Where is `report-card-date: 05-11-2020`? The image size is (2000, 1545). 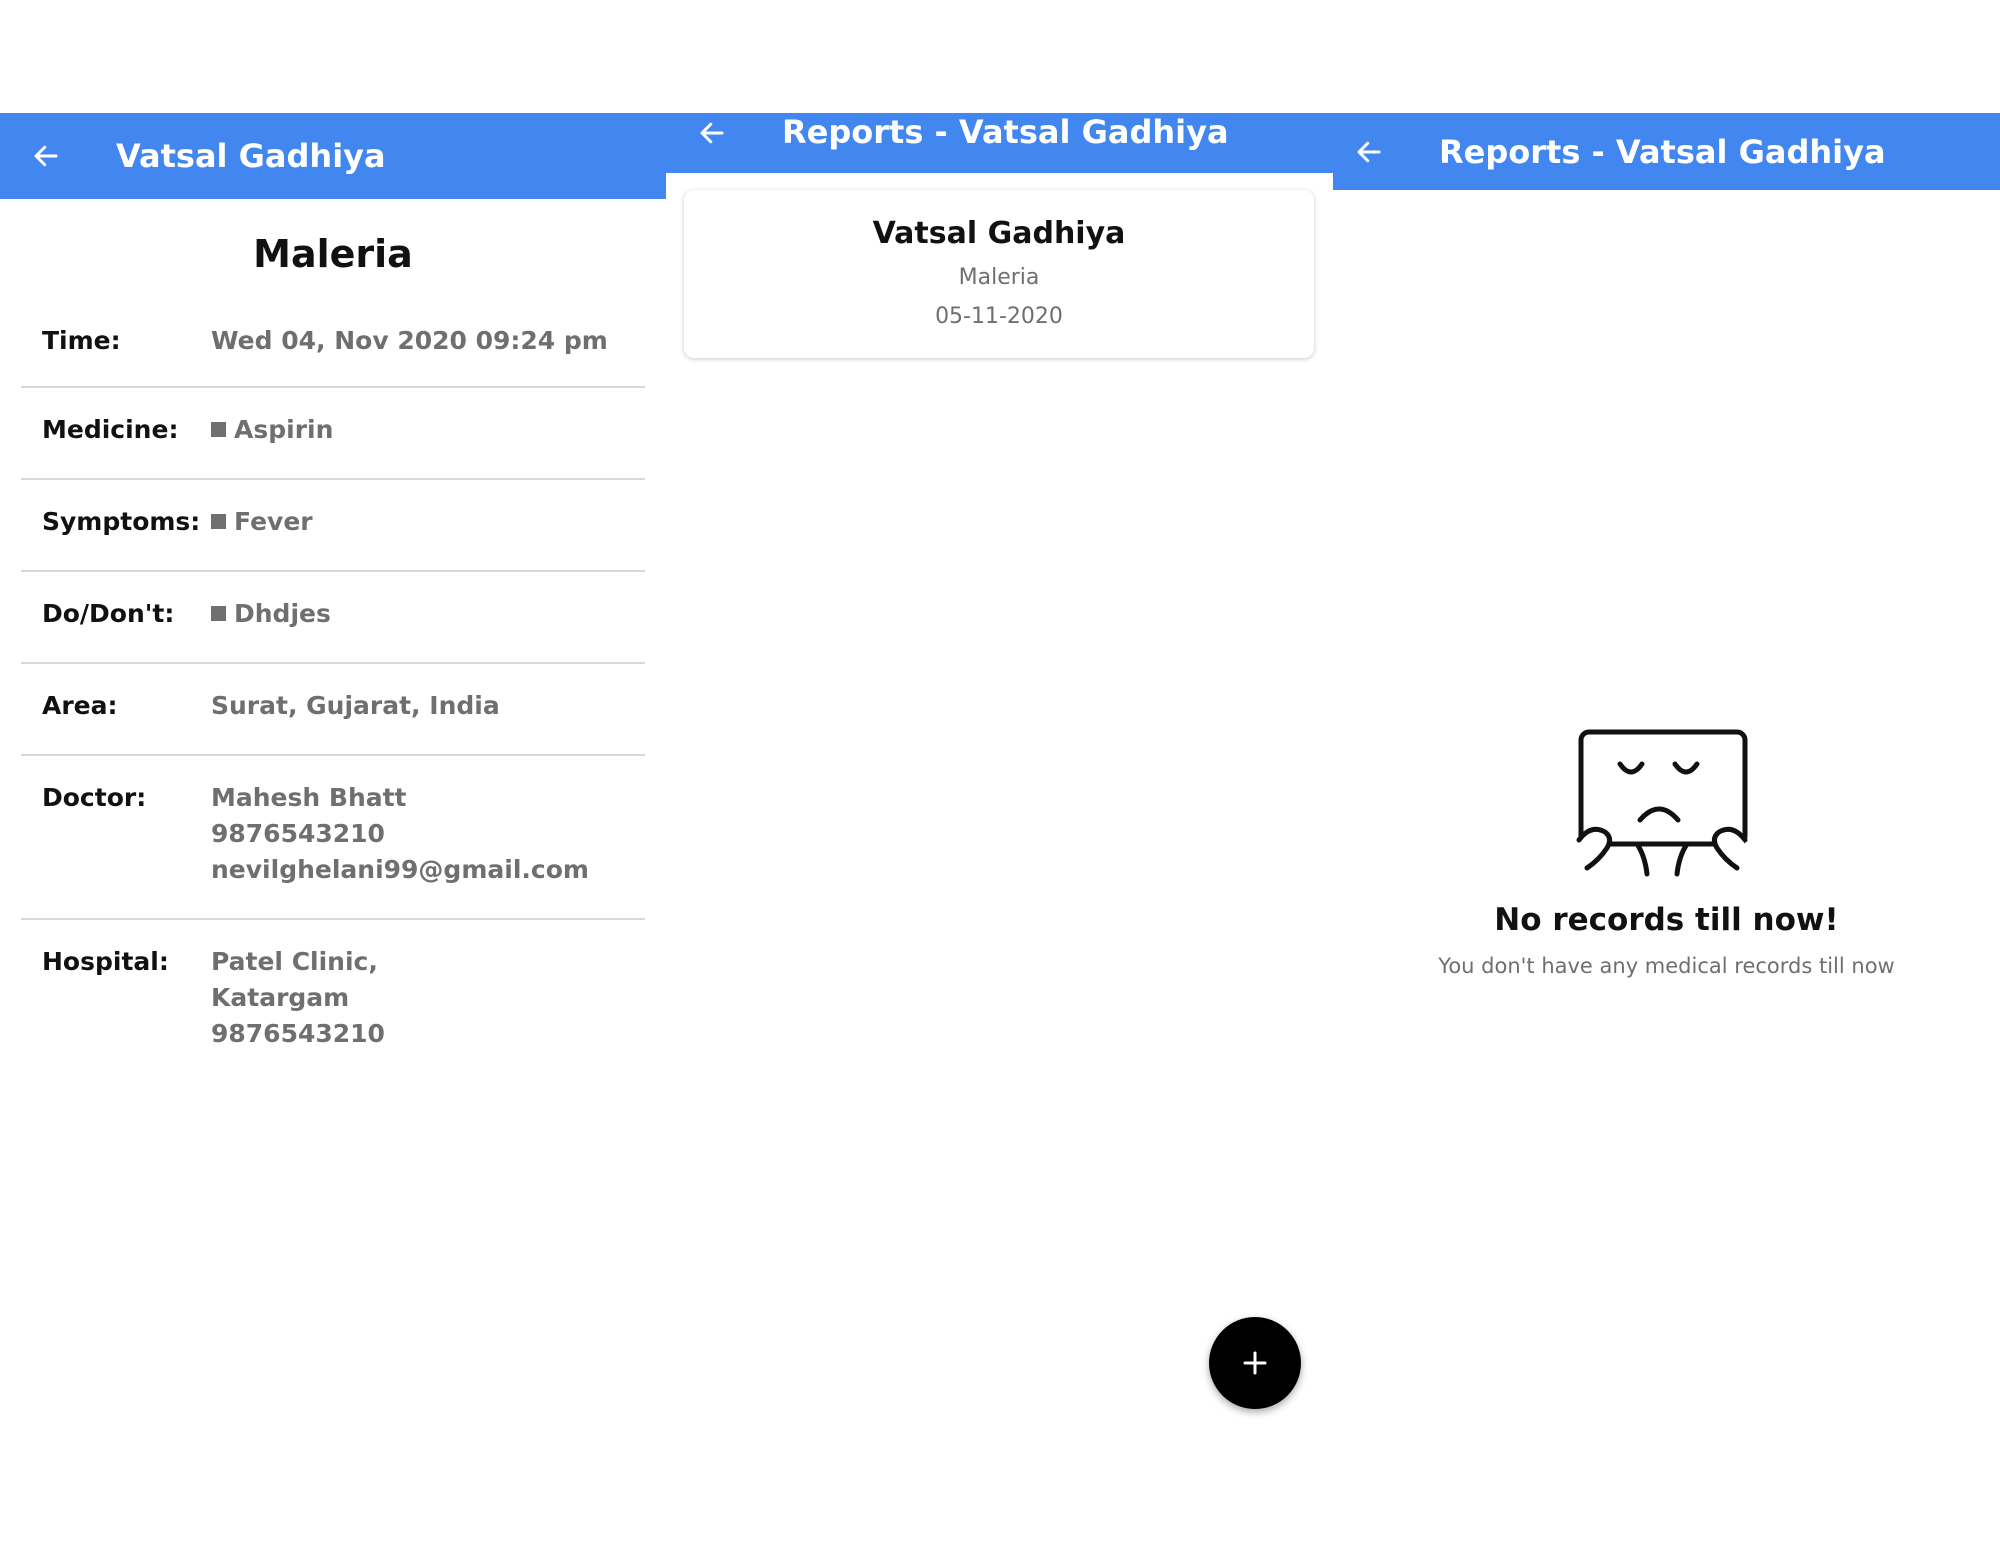
report-card-date: 05-11-2020 is located at coordinates (999, 316).